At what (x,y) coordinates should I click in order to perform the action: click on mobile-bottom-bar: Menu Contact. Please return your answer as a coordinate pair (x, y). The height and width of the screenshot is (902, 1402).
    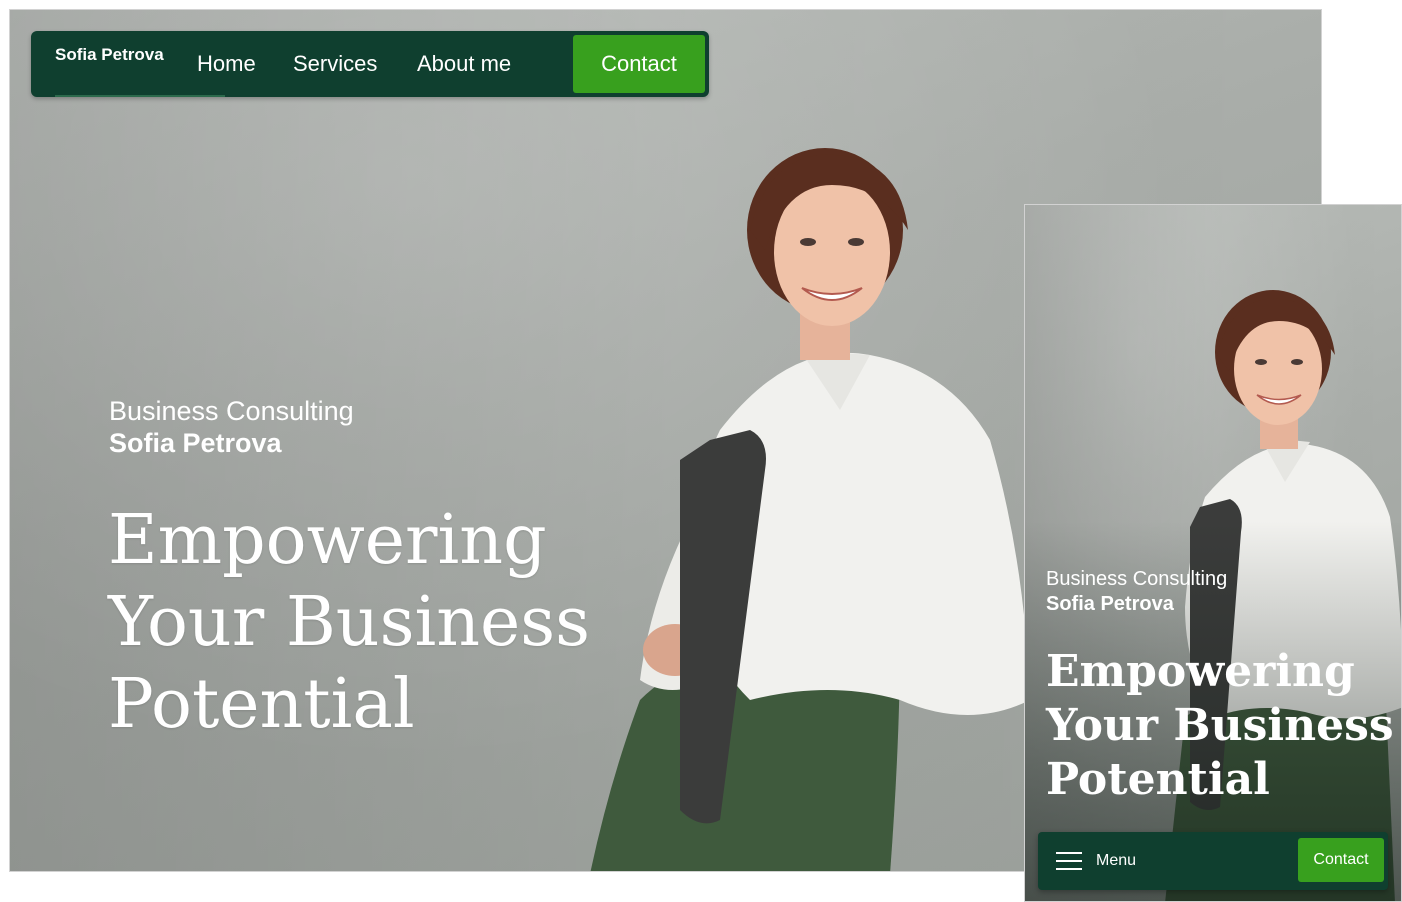
    Looking at the image, I should click on (1213, 861).